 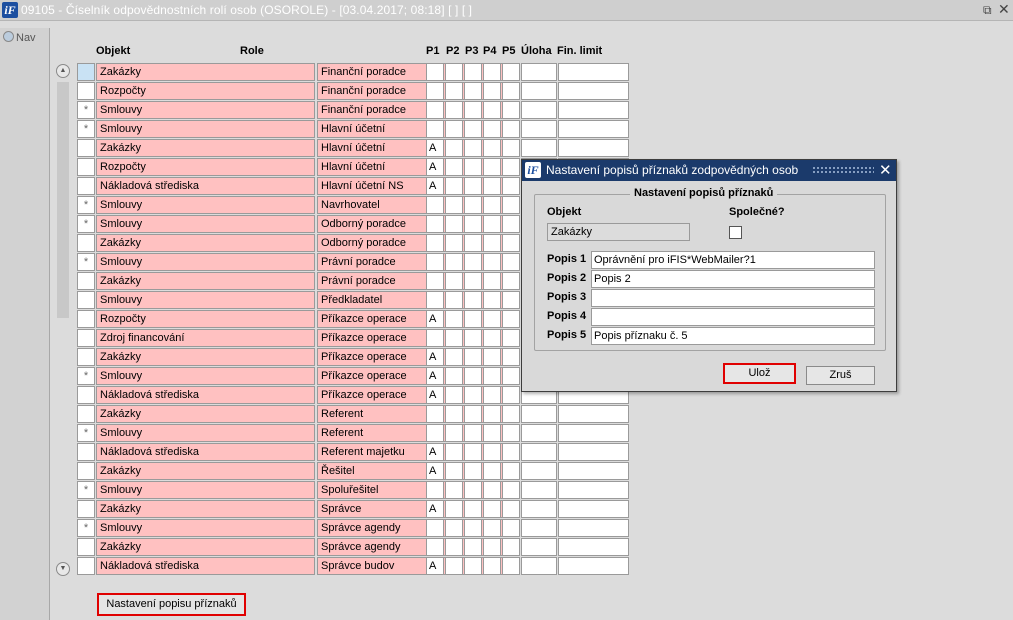 What do you see at coordinates (171, 604) in the screenshot?
I see `flag-description-settings-button: Nastavení popisu příznaků` at bounding box center [171, 604].